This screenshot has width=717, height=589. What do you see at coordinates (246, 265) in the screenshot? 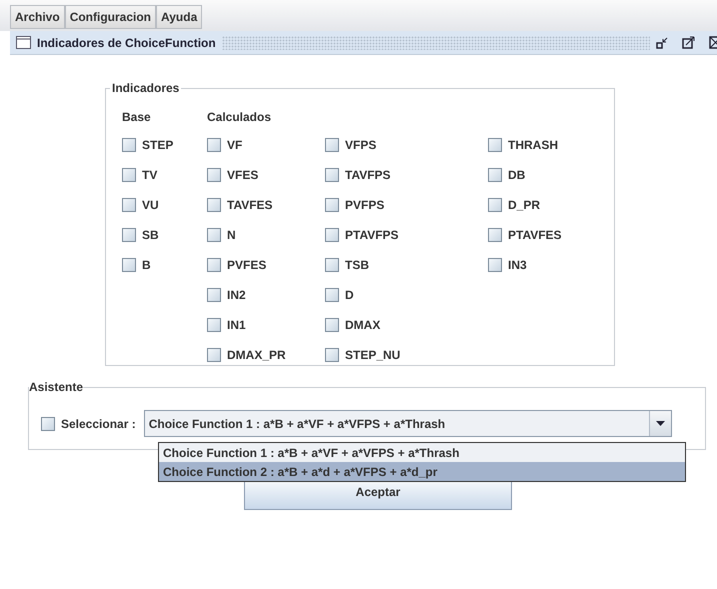
I see `indicator-label: PVFES` at bounding box center [246, 265].